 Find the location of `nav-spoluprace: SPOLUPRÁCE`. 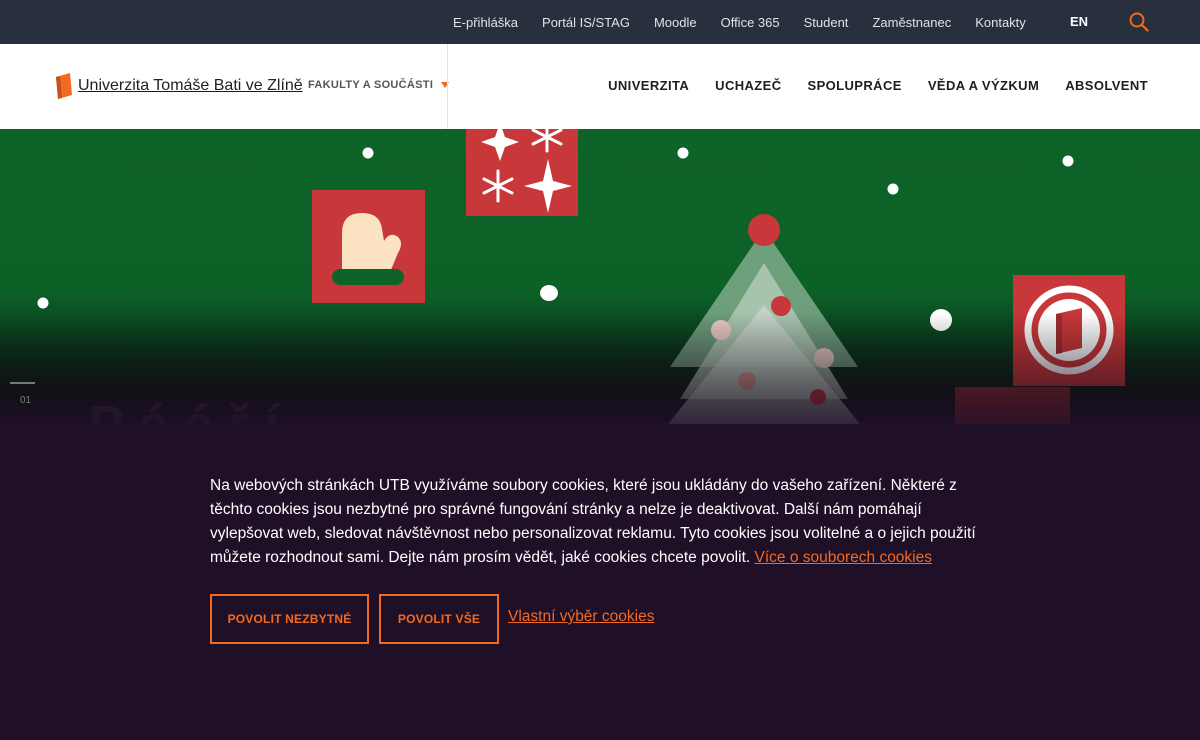

nav-spoluprace: SPOLUPRÁCE is located at coordinates (855, 85).